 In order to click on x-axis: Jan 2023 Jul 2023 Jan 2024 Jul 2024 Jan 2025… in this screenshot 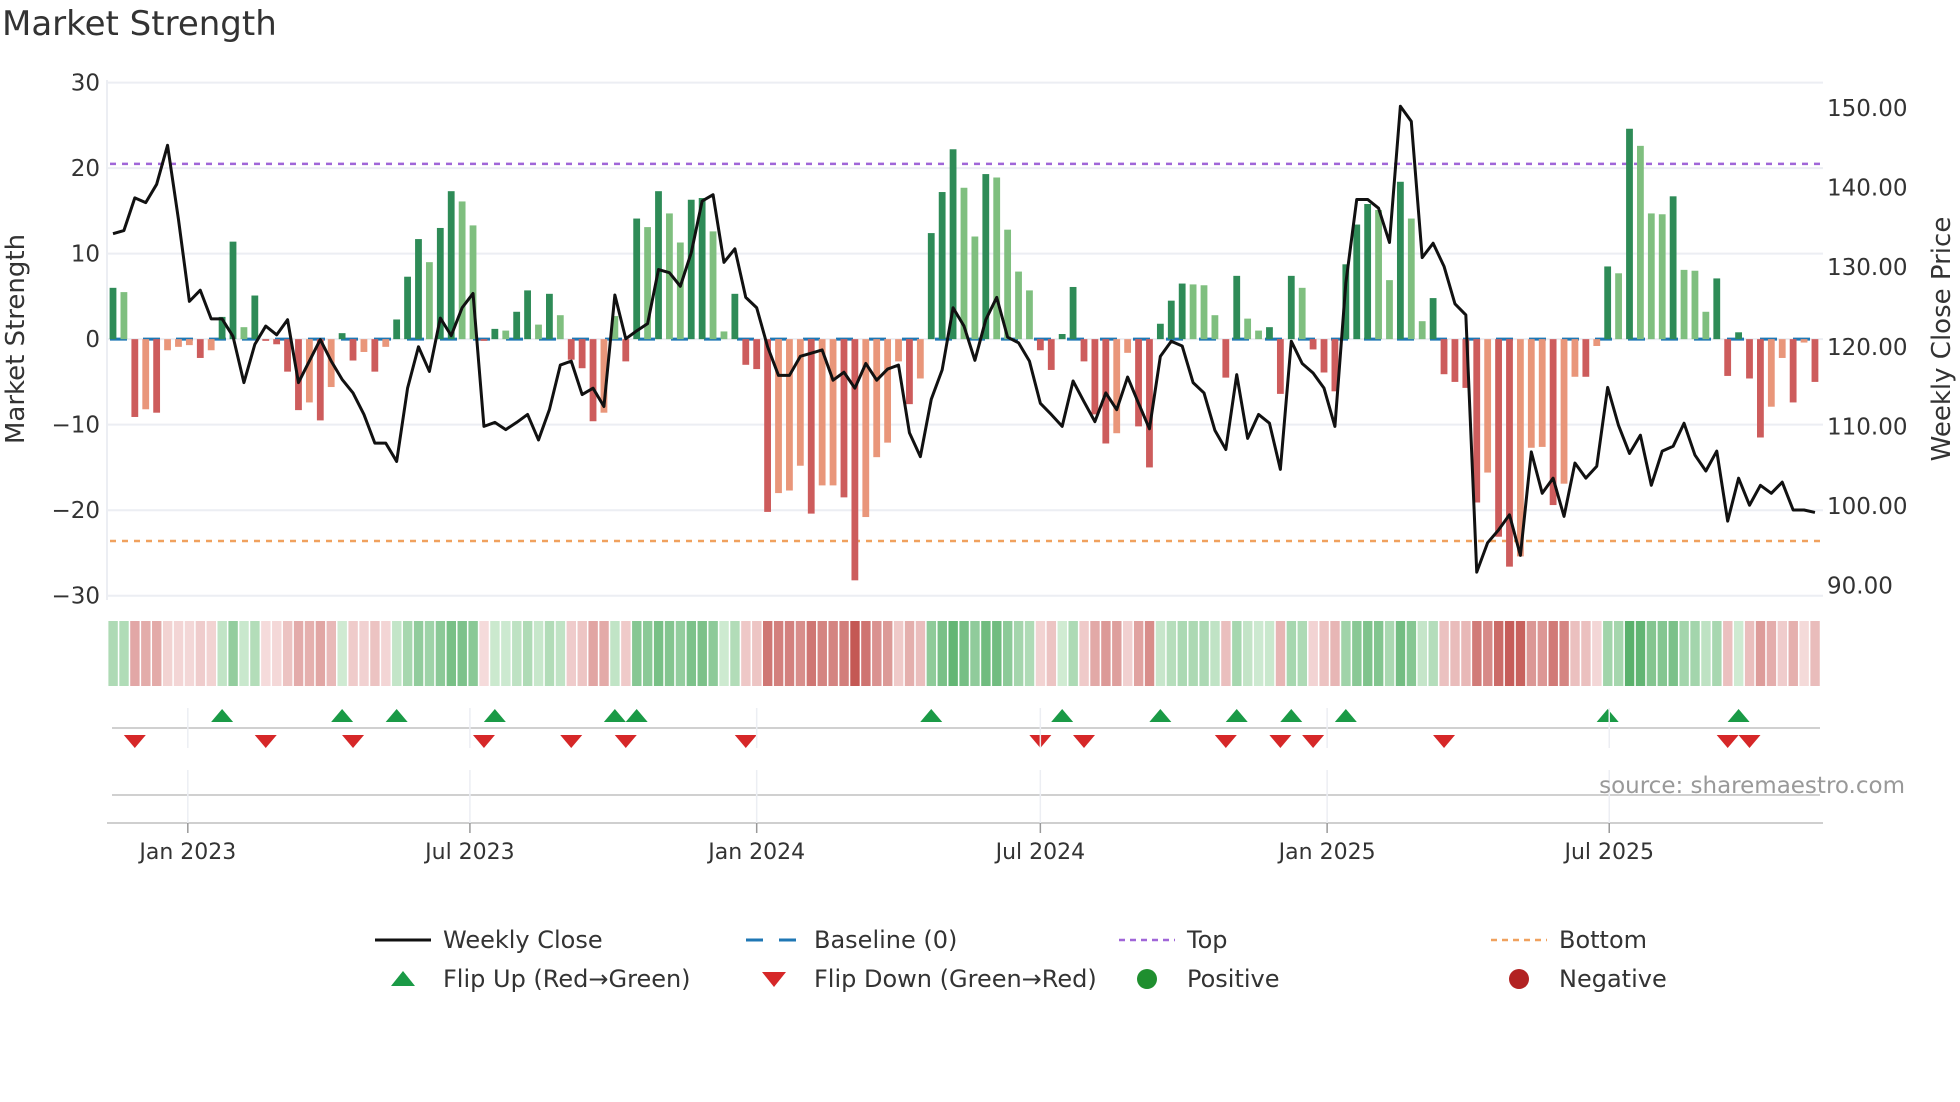, I will do `click(965, 786)`.